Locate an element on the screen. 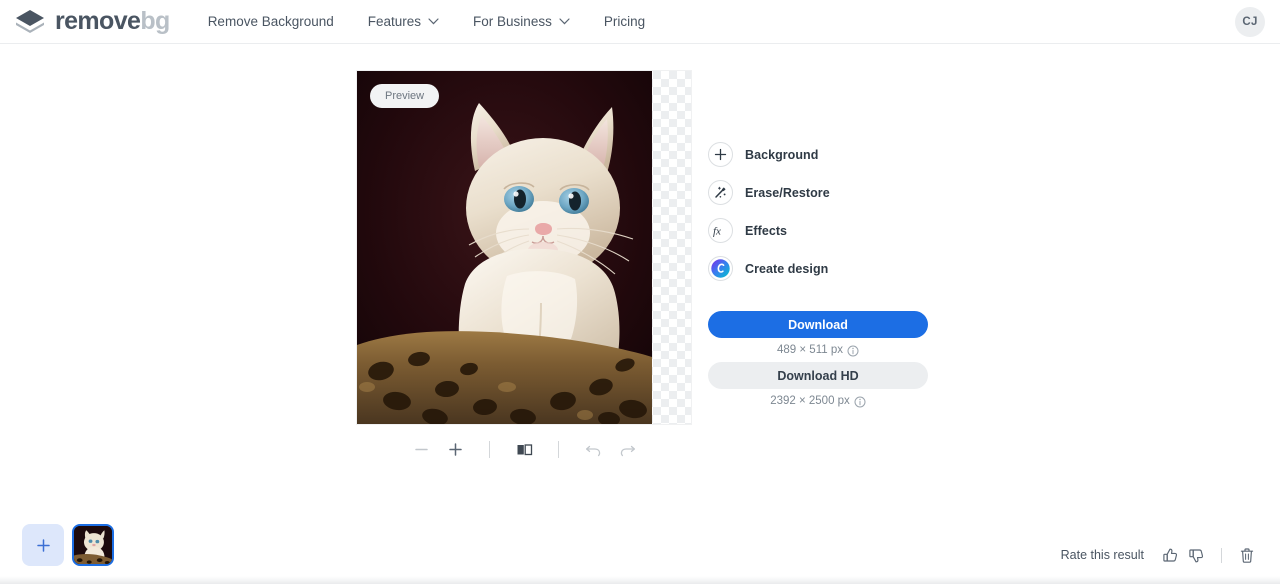  trash-icon is located at coordinates (1247, 555).